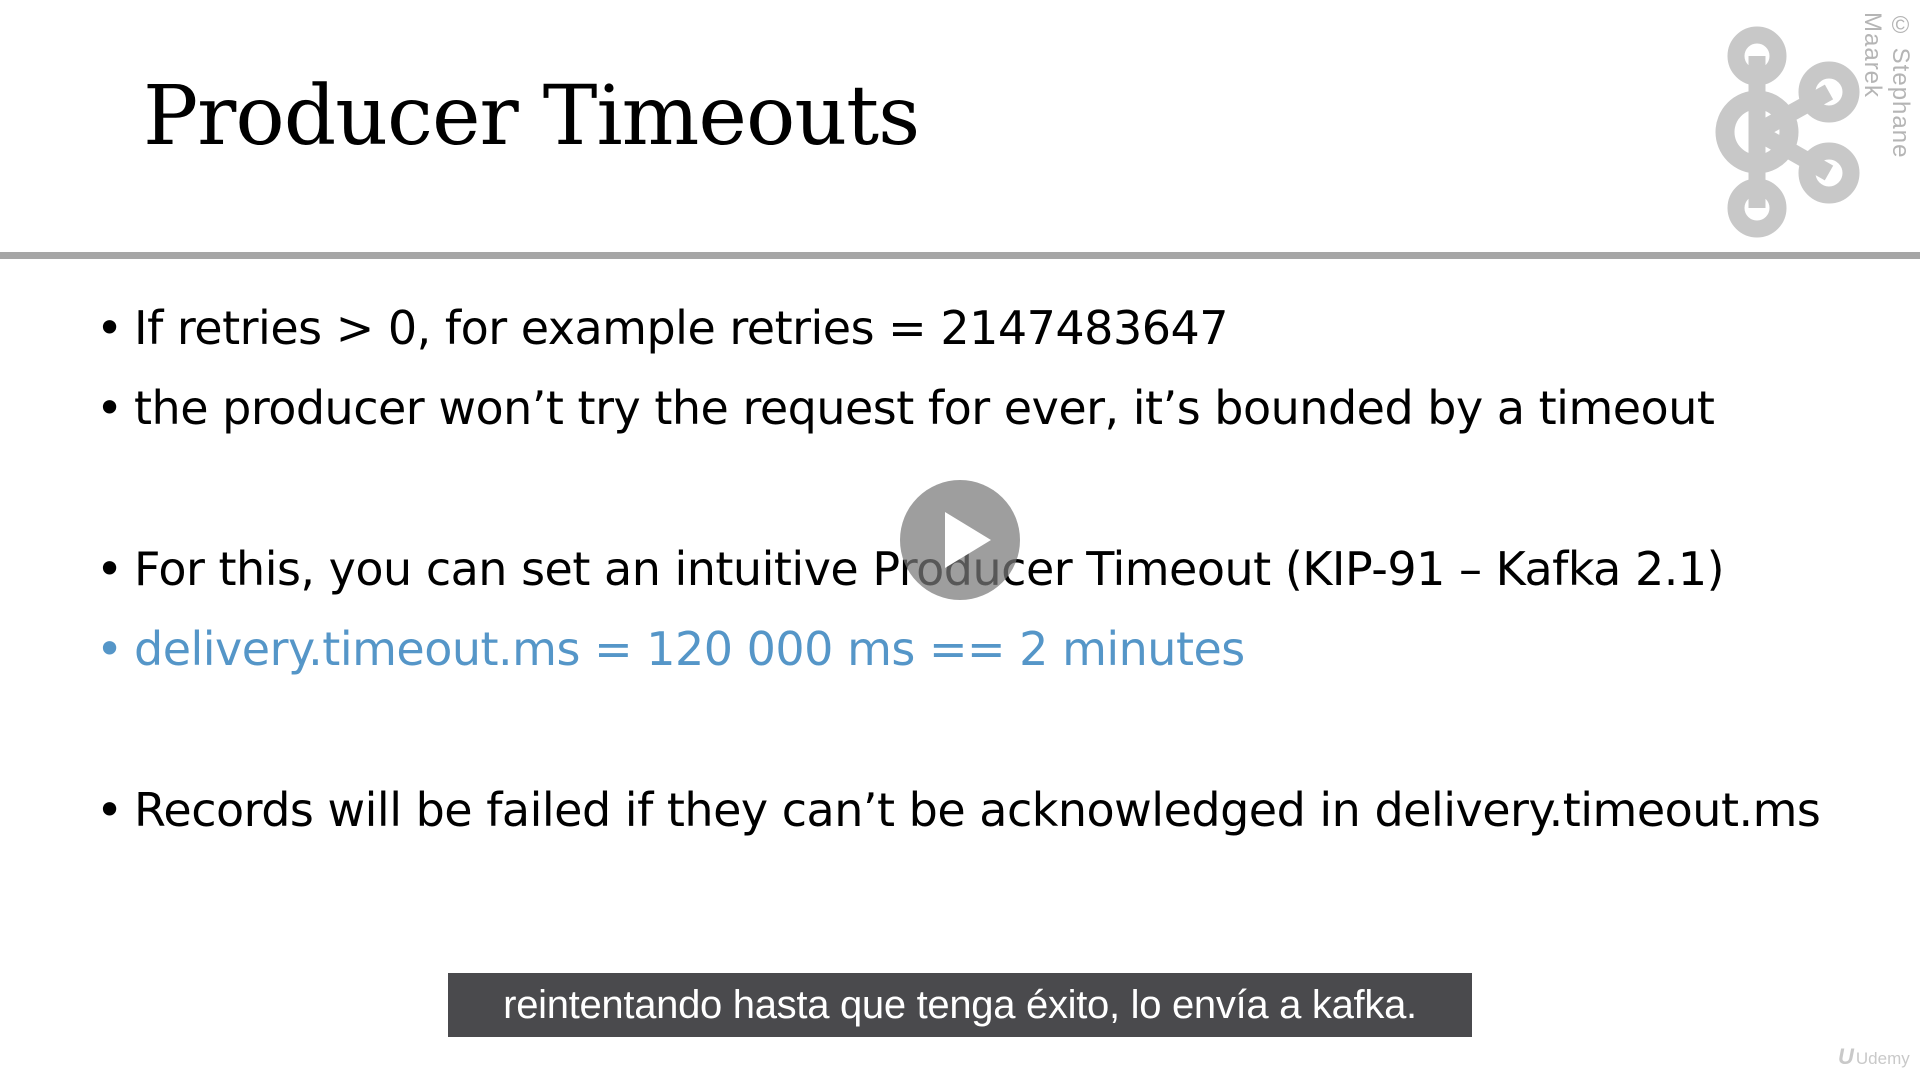  What do you see at coordinates (1882, 1058) in the screenshot?
I see `udemy-logo-text: Udemy` at bounding box center [1882, 1058].